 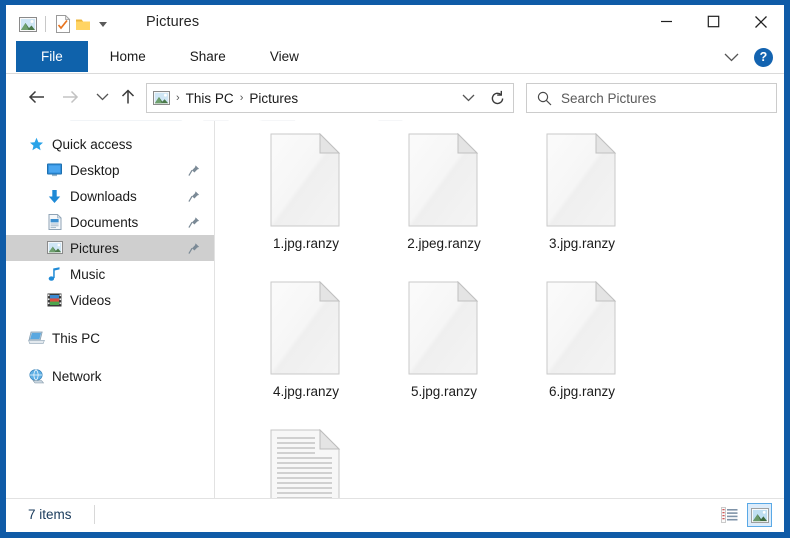 What do you see at coordinates (83, 24) in the screenshot?
I see `new-folder-icon` at bounding box center [83, 24].